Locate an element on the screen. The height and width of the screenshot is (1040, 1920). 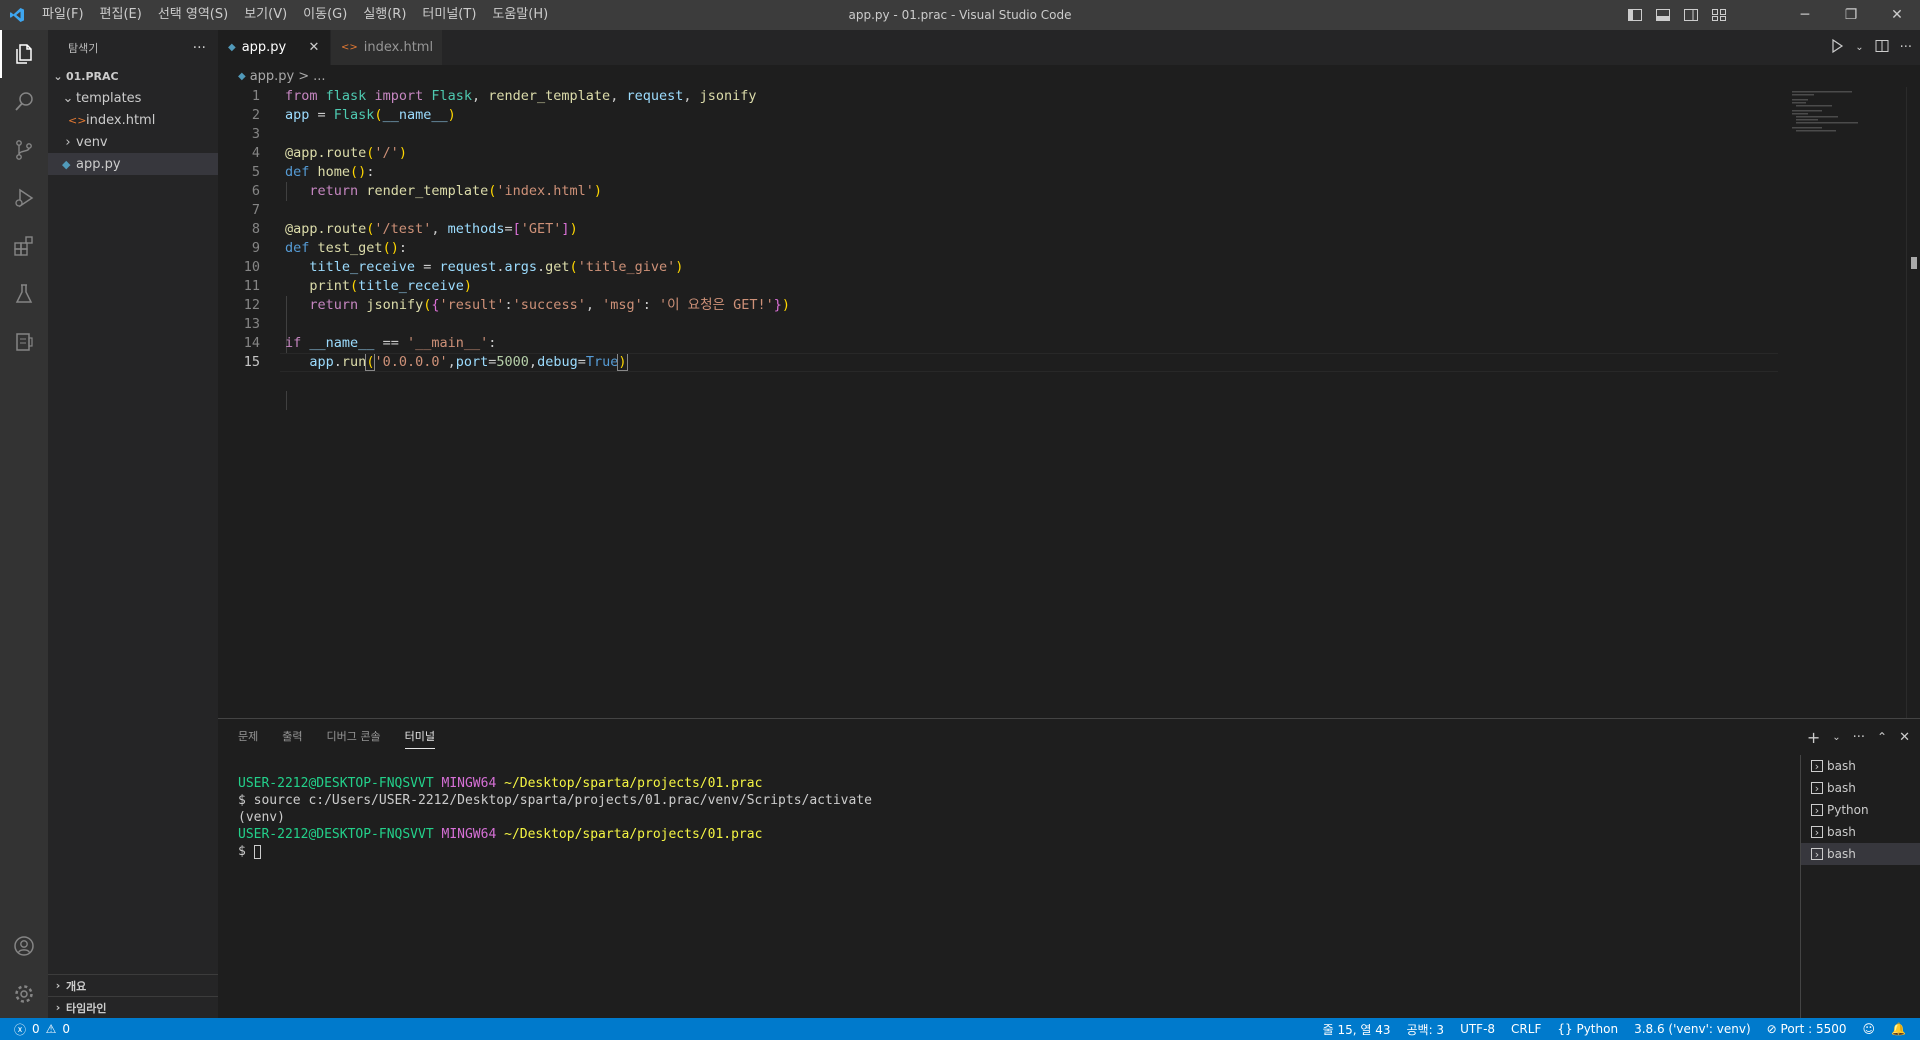
menu-terminal: 터미널(T) is located at coordinates (449, 15).